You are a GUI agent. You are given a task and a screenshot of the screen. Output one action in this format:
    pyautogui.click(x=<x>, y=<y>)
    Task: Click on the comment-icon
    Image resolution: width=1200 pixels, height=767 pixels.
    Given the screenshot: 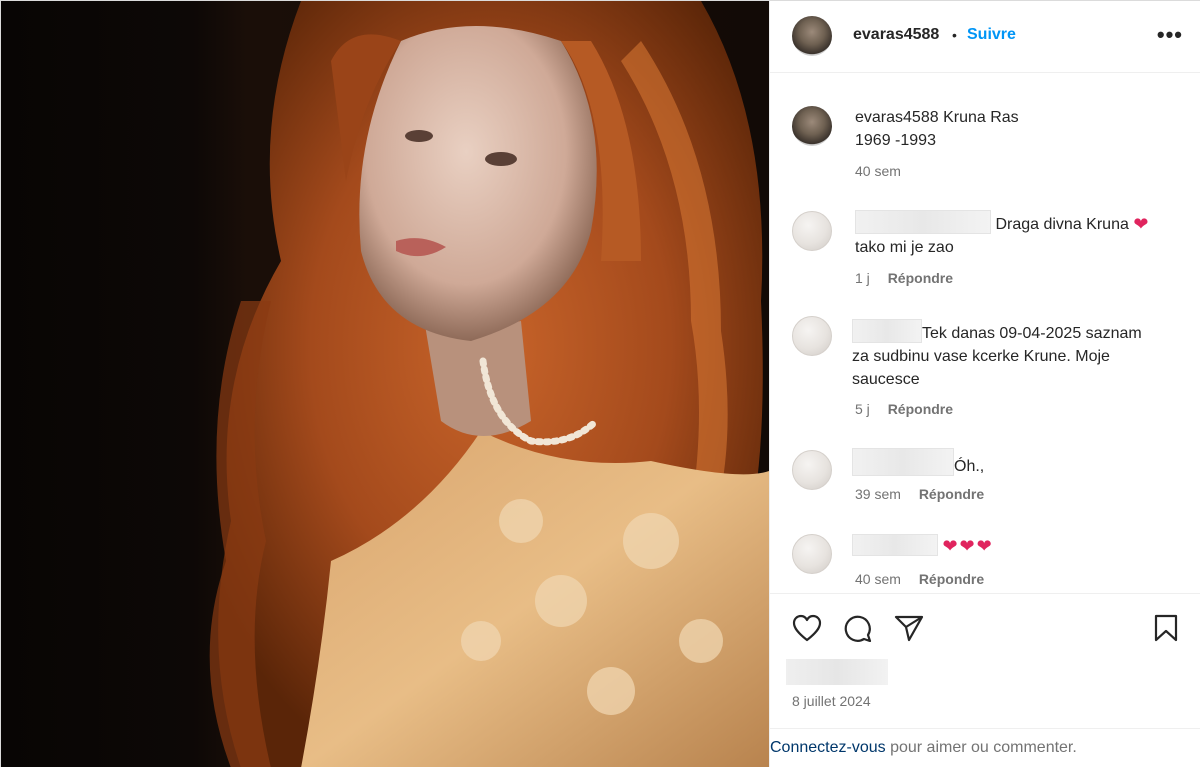 What is the action you would take?
    pyautogui.click(x=858, y=628)
    